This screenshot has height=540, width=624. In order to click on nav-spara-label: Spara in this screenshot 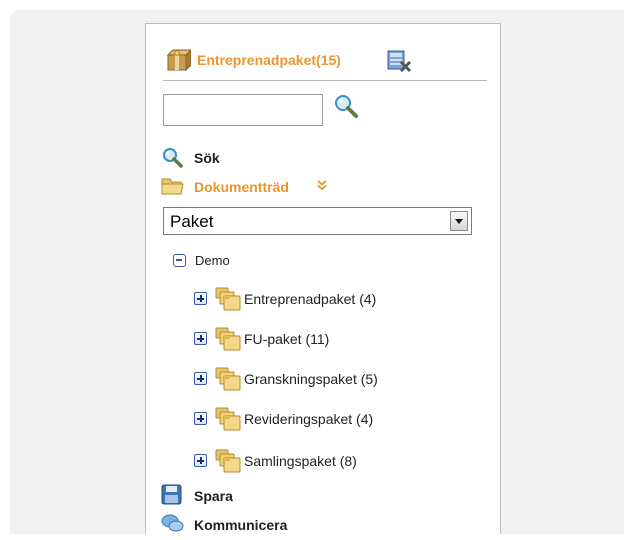, I will do `click(213, 496)`.